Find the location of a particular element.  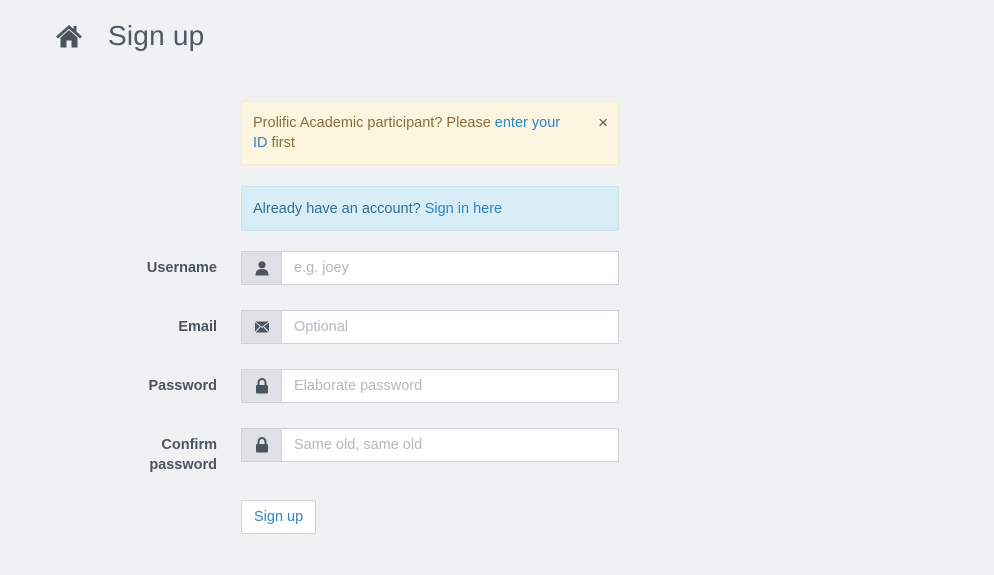

account-alert: Already have an account? Sign in here is located at coordinates (430, 208).